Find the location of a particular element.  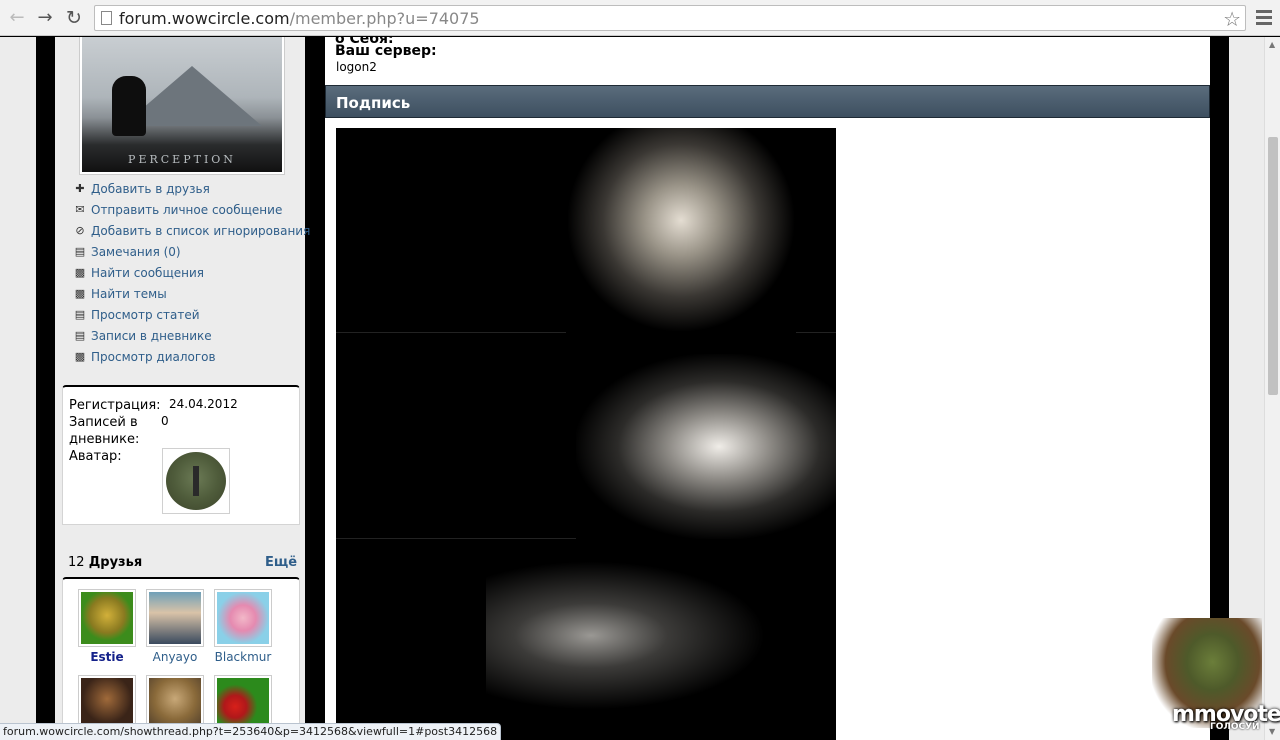

server-value: logon2 is located at coordinates (356, 67).